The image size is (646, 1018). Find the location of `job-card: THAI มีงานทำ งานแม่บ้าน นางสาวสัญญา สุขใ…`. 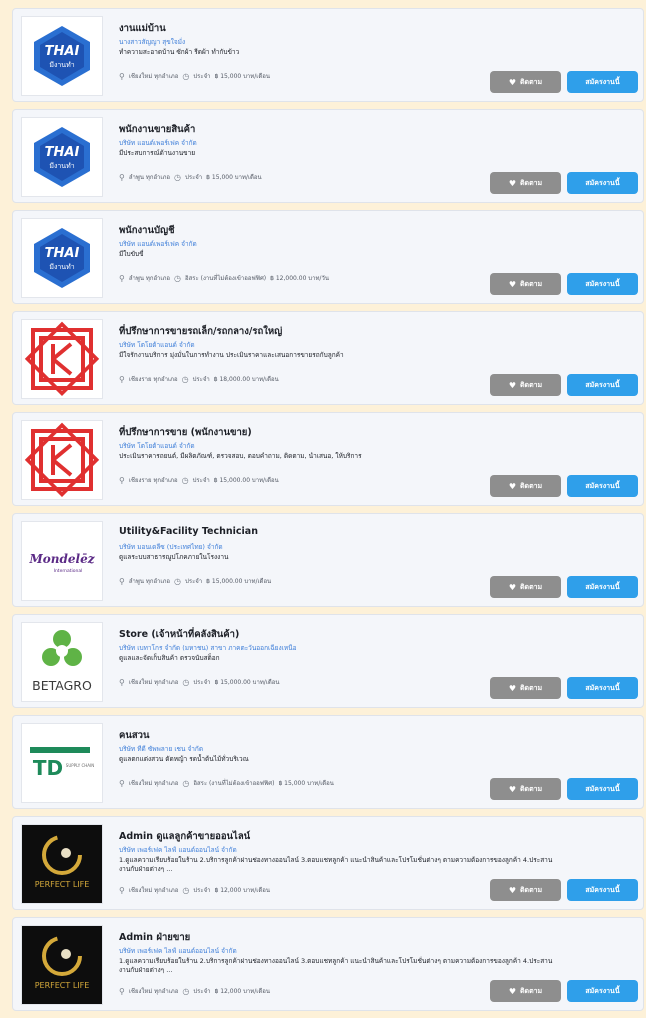

job-card: THAI มีงานทำ งานแม่บ้าน นางสาวสัญญา สุขใ… is located at coordinates (328, 55).